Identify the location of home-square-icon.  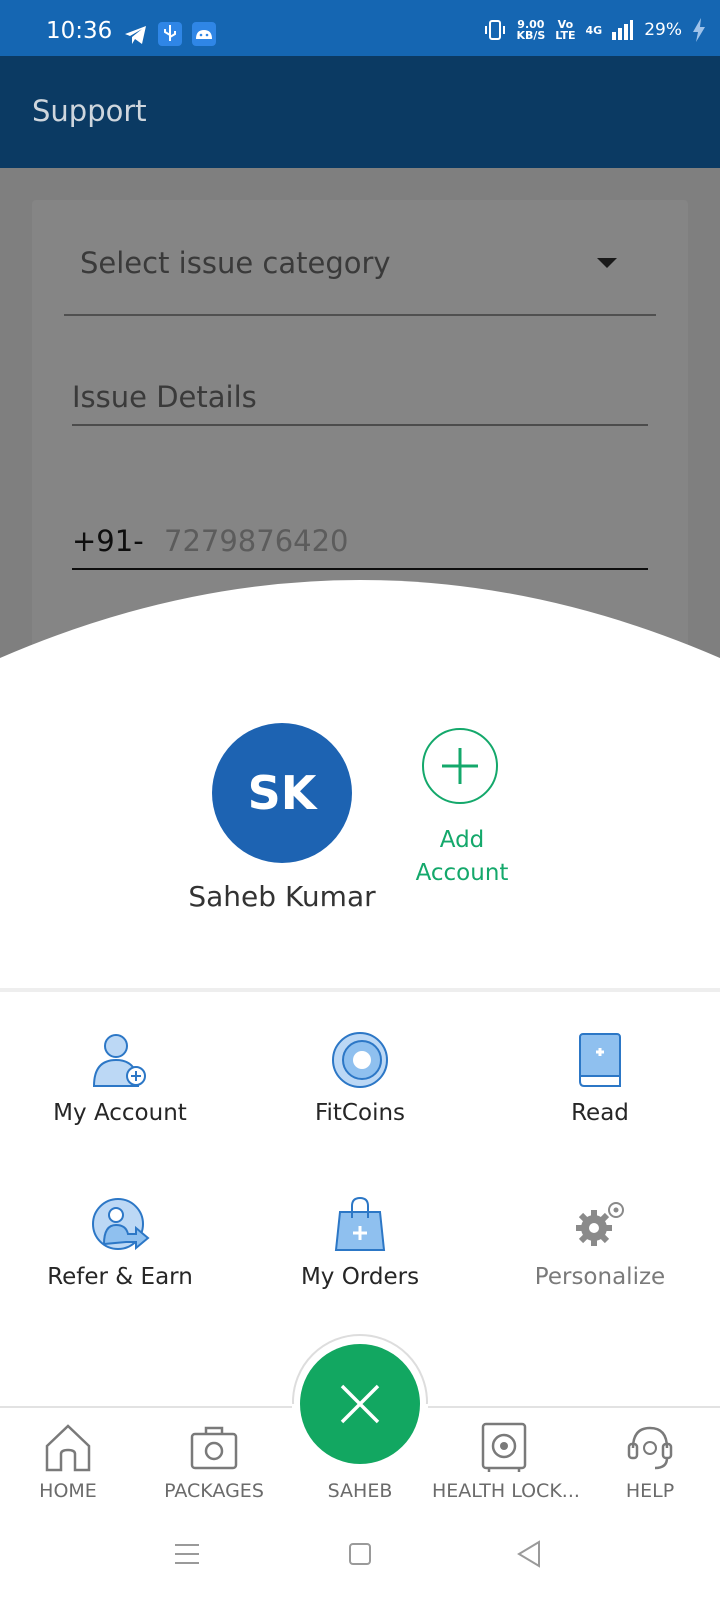
(360, 1554).